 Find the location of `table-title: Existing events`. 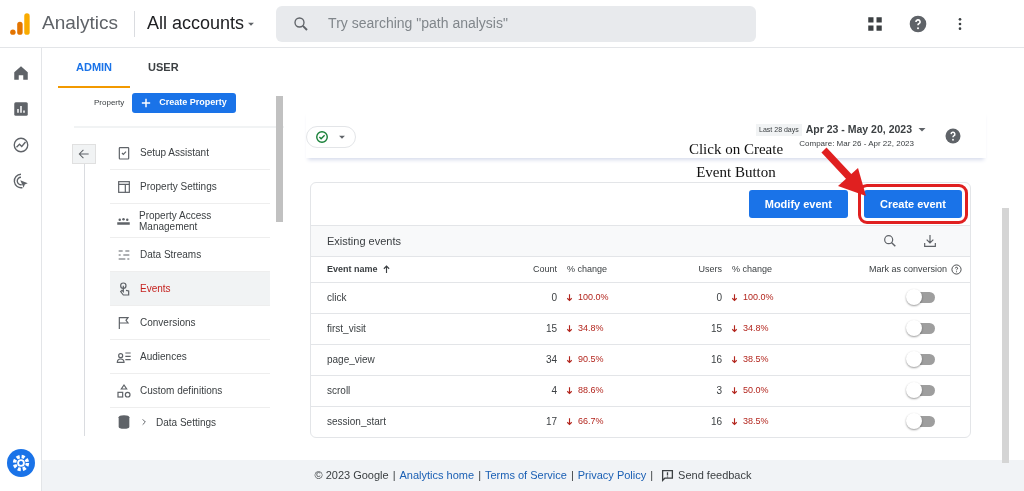

table-title: Existing events is located at coordinates (364, 241).